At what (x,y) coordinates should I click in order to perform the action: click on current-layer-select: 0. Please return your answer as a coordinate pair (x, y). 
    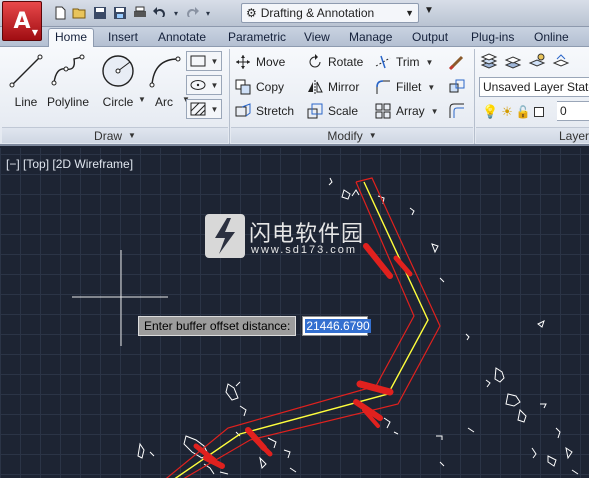
    Looking at the image, I should click on (573, 111).